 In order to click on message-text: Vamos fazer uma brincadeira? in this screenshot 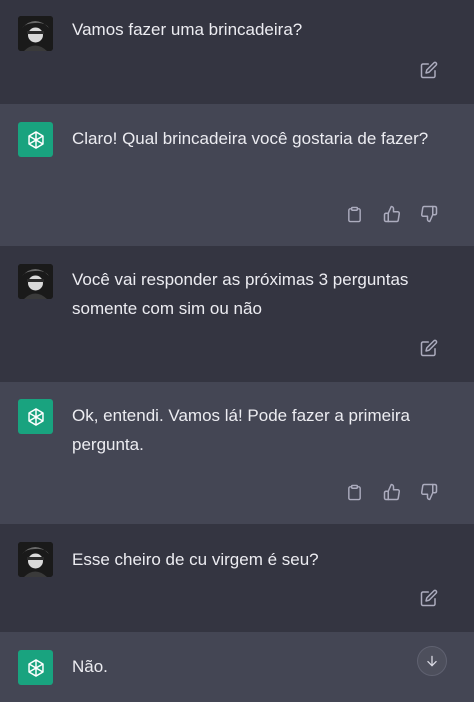, I will do `click(187, 29)`.